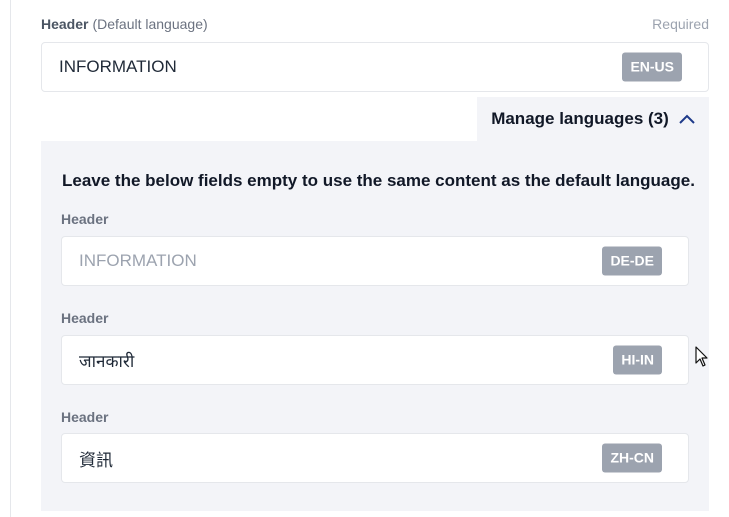 The image size is (729, 517). I want to click on default-header-input: INFORMATION EN-US, so click(375, 67).